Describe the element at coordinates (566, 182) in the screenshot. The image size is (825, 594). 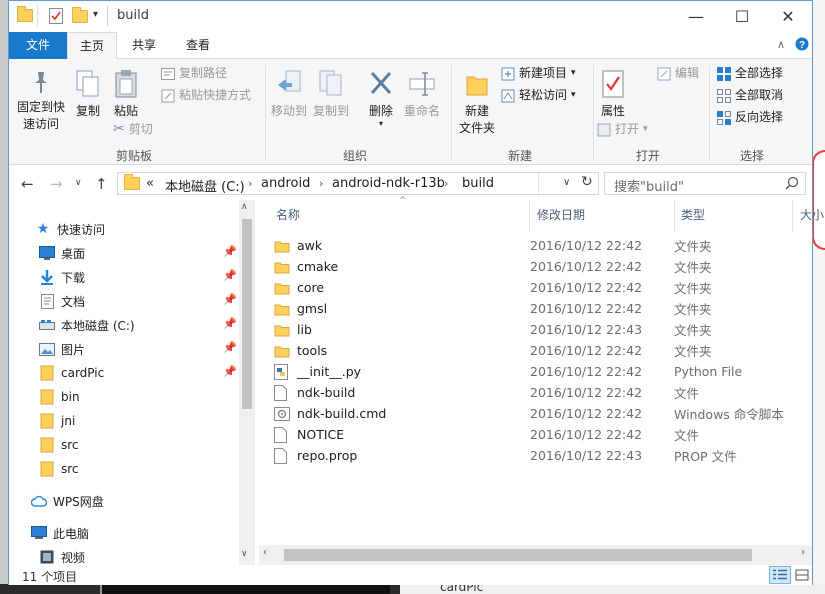
I see `address-dropdown-chevron-icon: ∨` at that location.